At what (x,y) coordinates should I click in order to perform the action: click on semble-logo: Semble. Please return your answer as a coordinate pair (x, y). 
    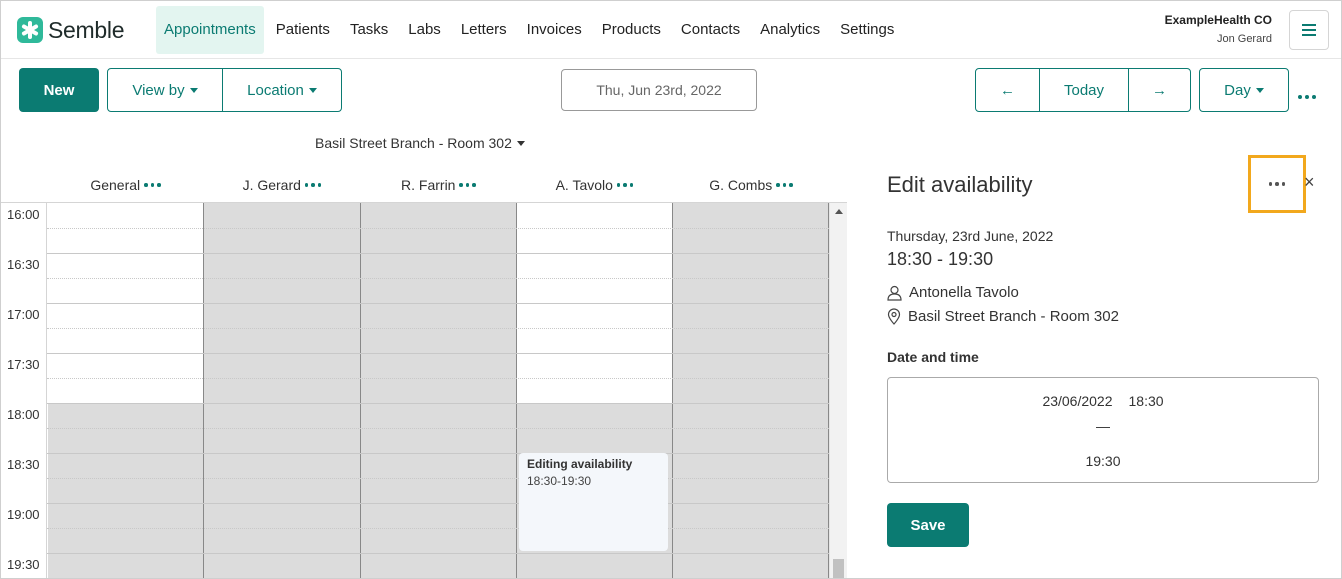
    Looking at the image, I should click on (70, 30).